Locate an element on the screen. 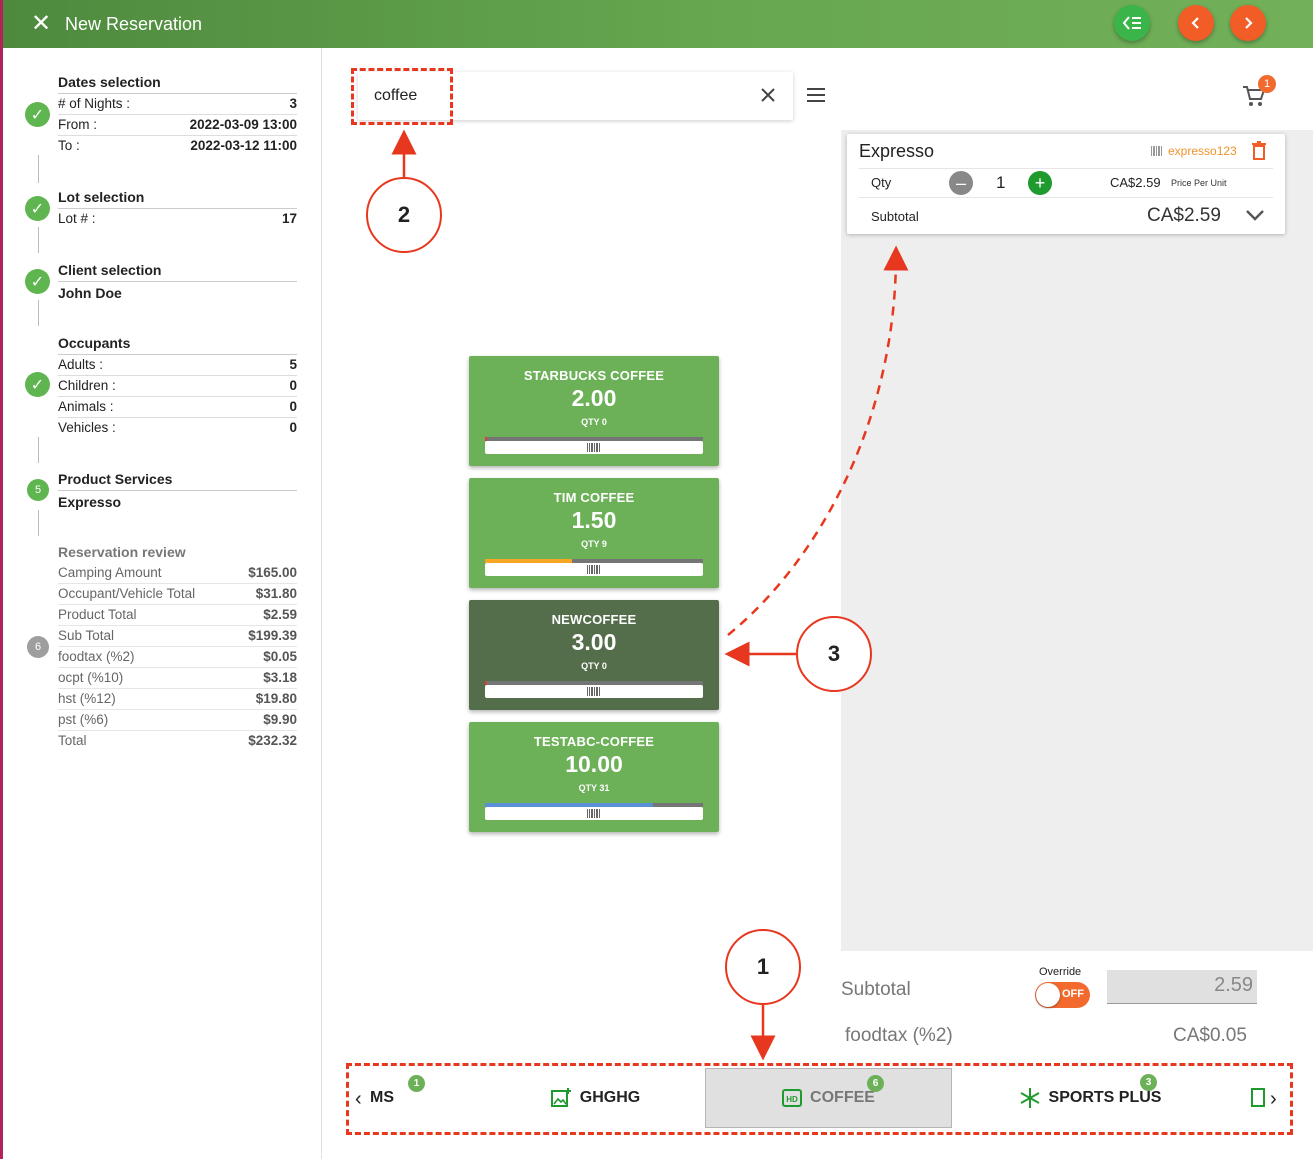  review-value: $31.80 is located at coordinates (276, 593).